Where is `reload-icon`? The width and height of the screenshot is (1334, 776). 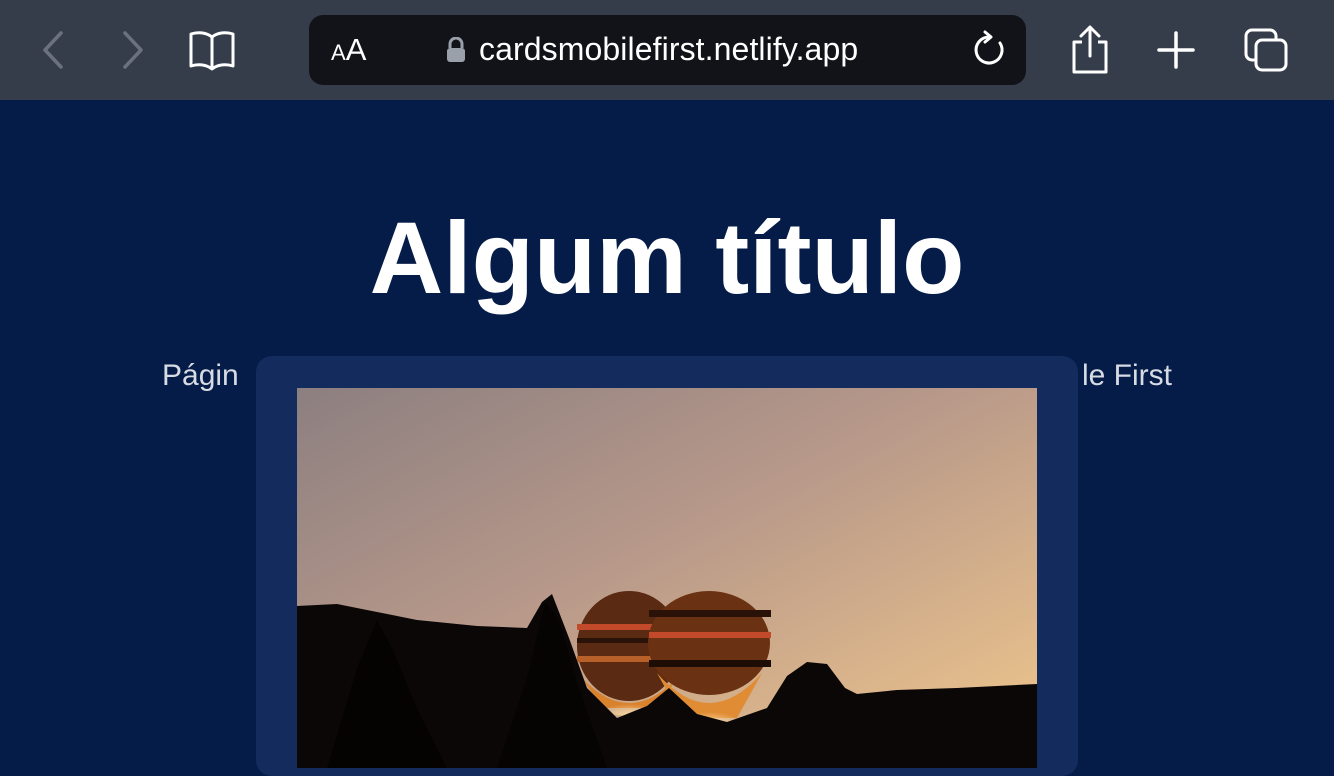
reload-icon is located at coordinates (989, 50).